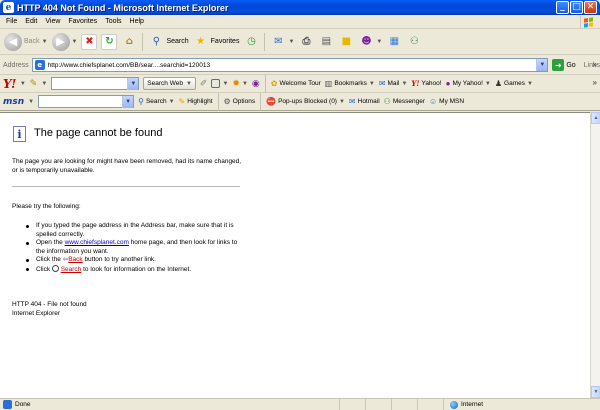 This screenshot has width=600, height=410. Describe the element at coordinates (168, 42) in the screenshot. I see `search-button: ⚲ Search` at that location.